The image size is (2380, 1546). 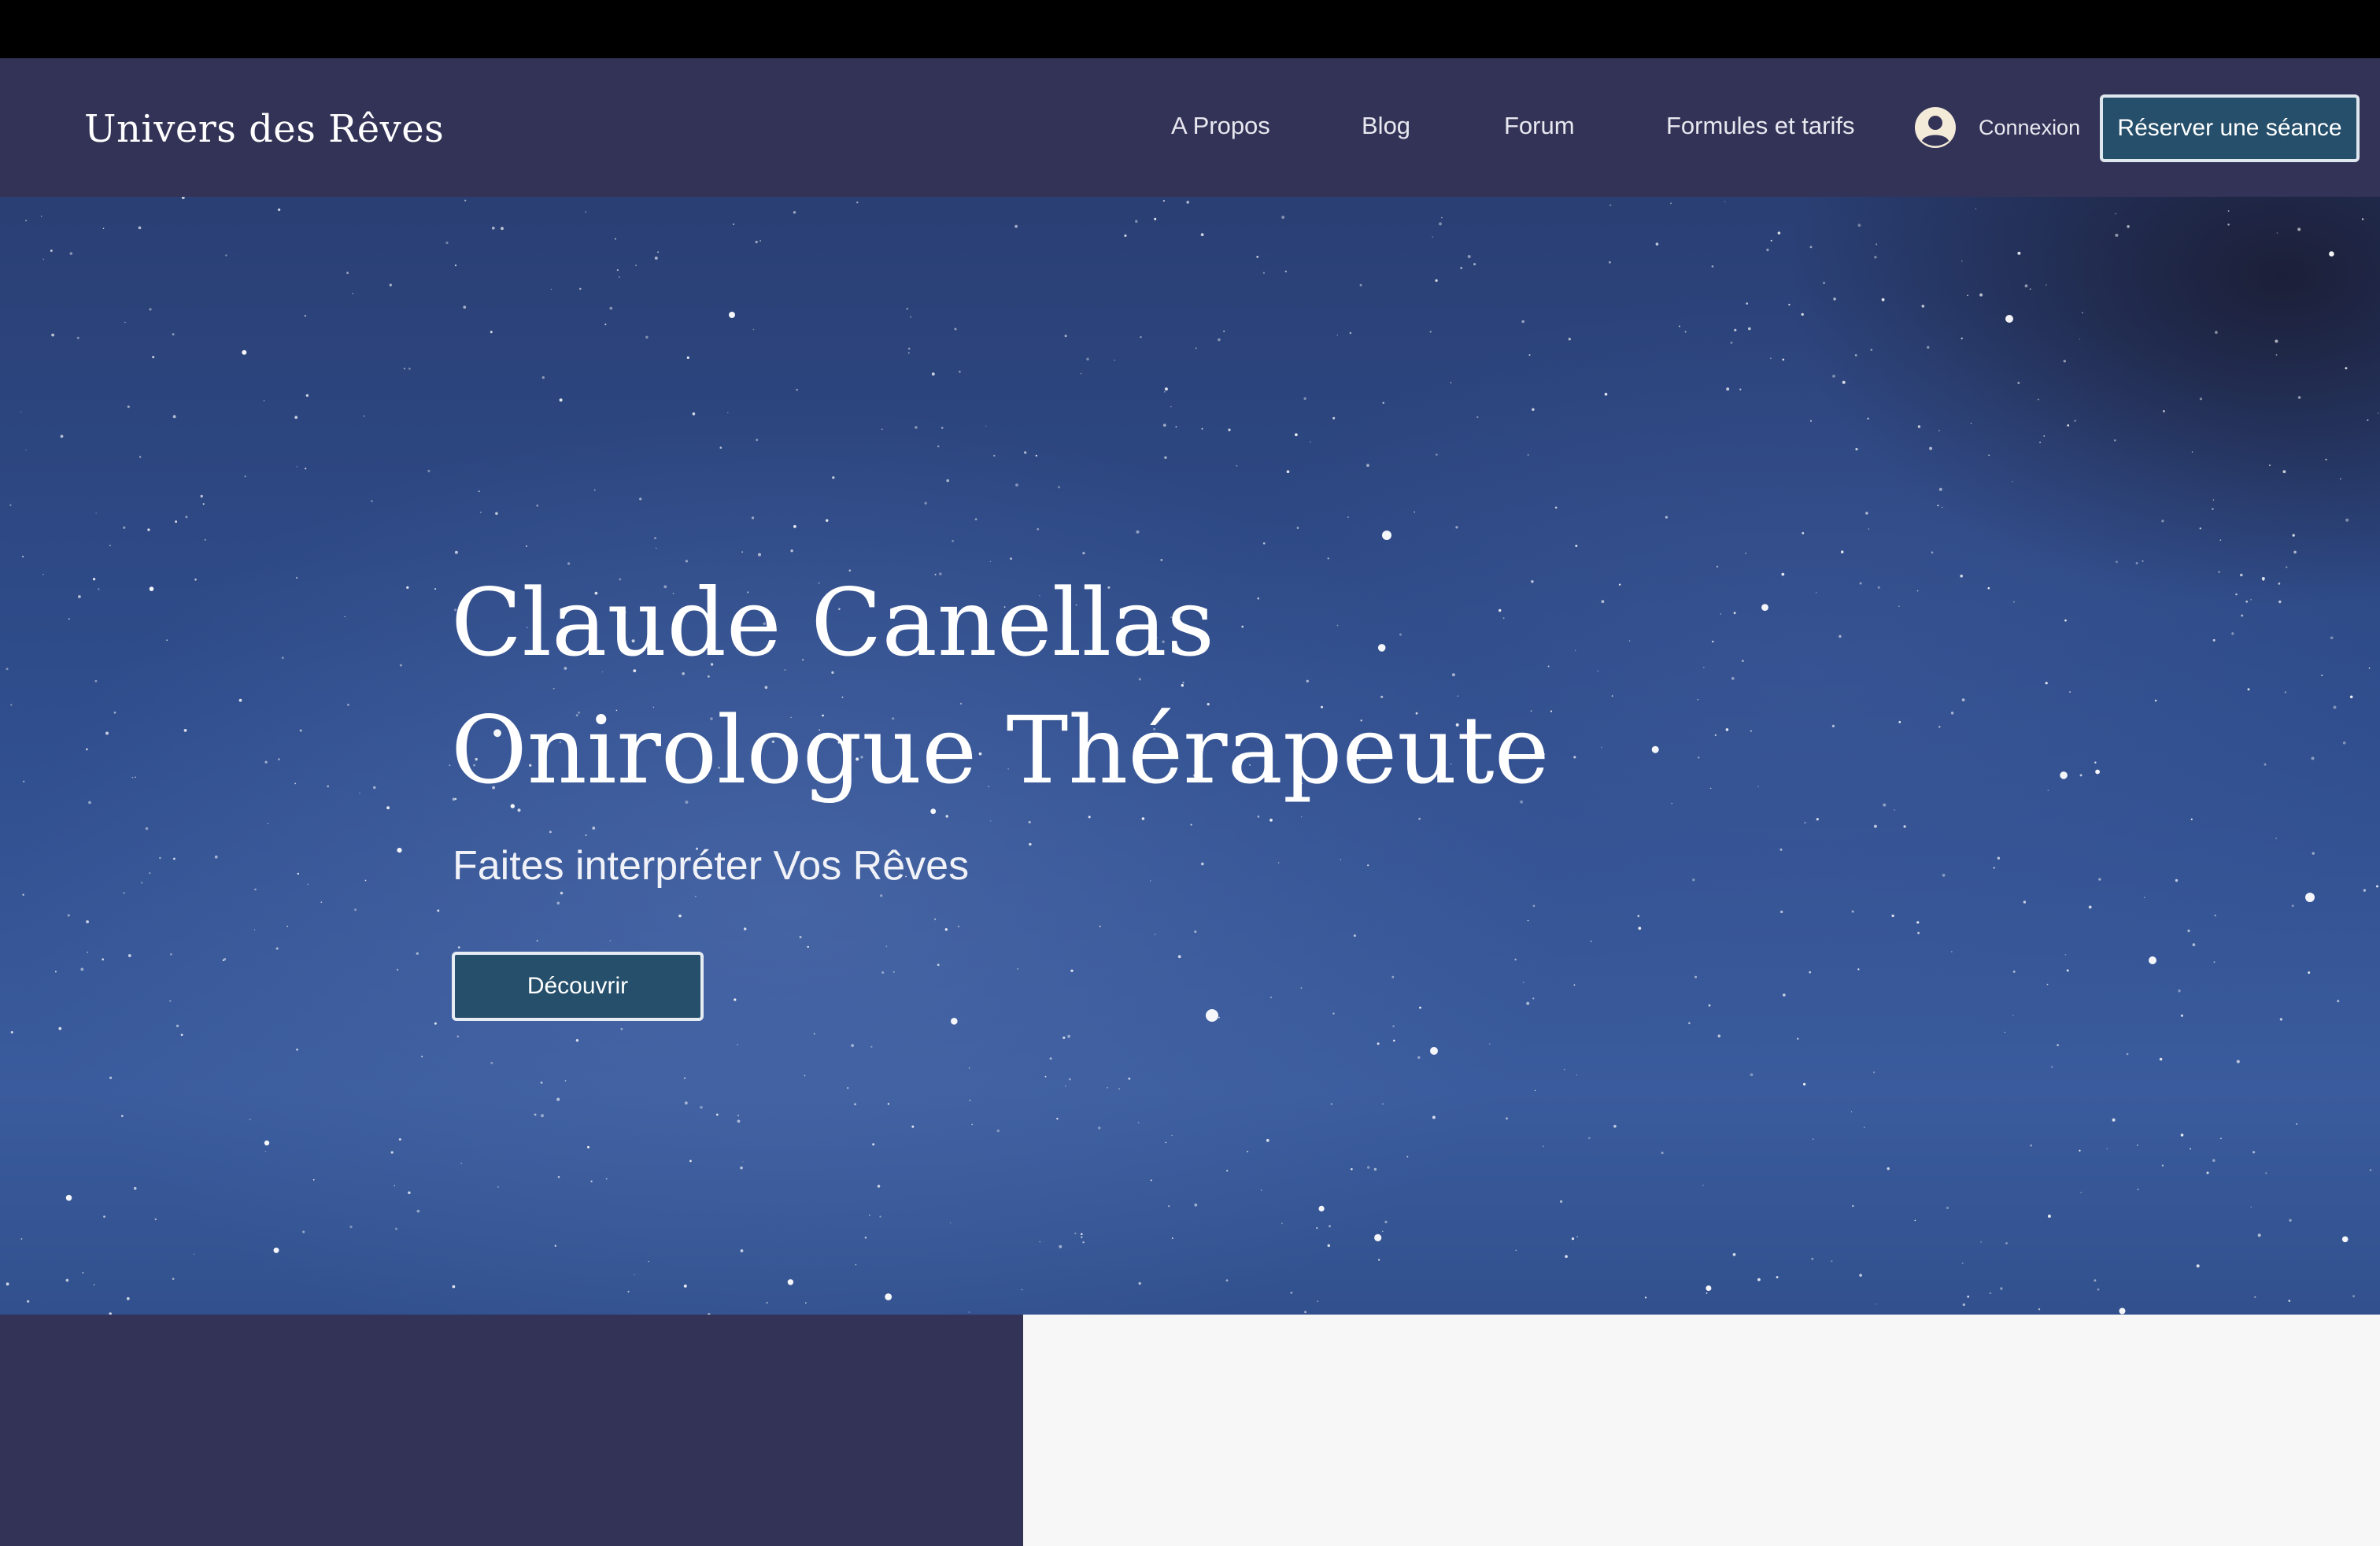 What do you see at coordinates (1935, 127) in the screenshot?
I see `user-avatar-icon` at bounding box center [1935, 127].